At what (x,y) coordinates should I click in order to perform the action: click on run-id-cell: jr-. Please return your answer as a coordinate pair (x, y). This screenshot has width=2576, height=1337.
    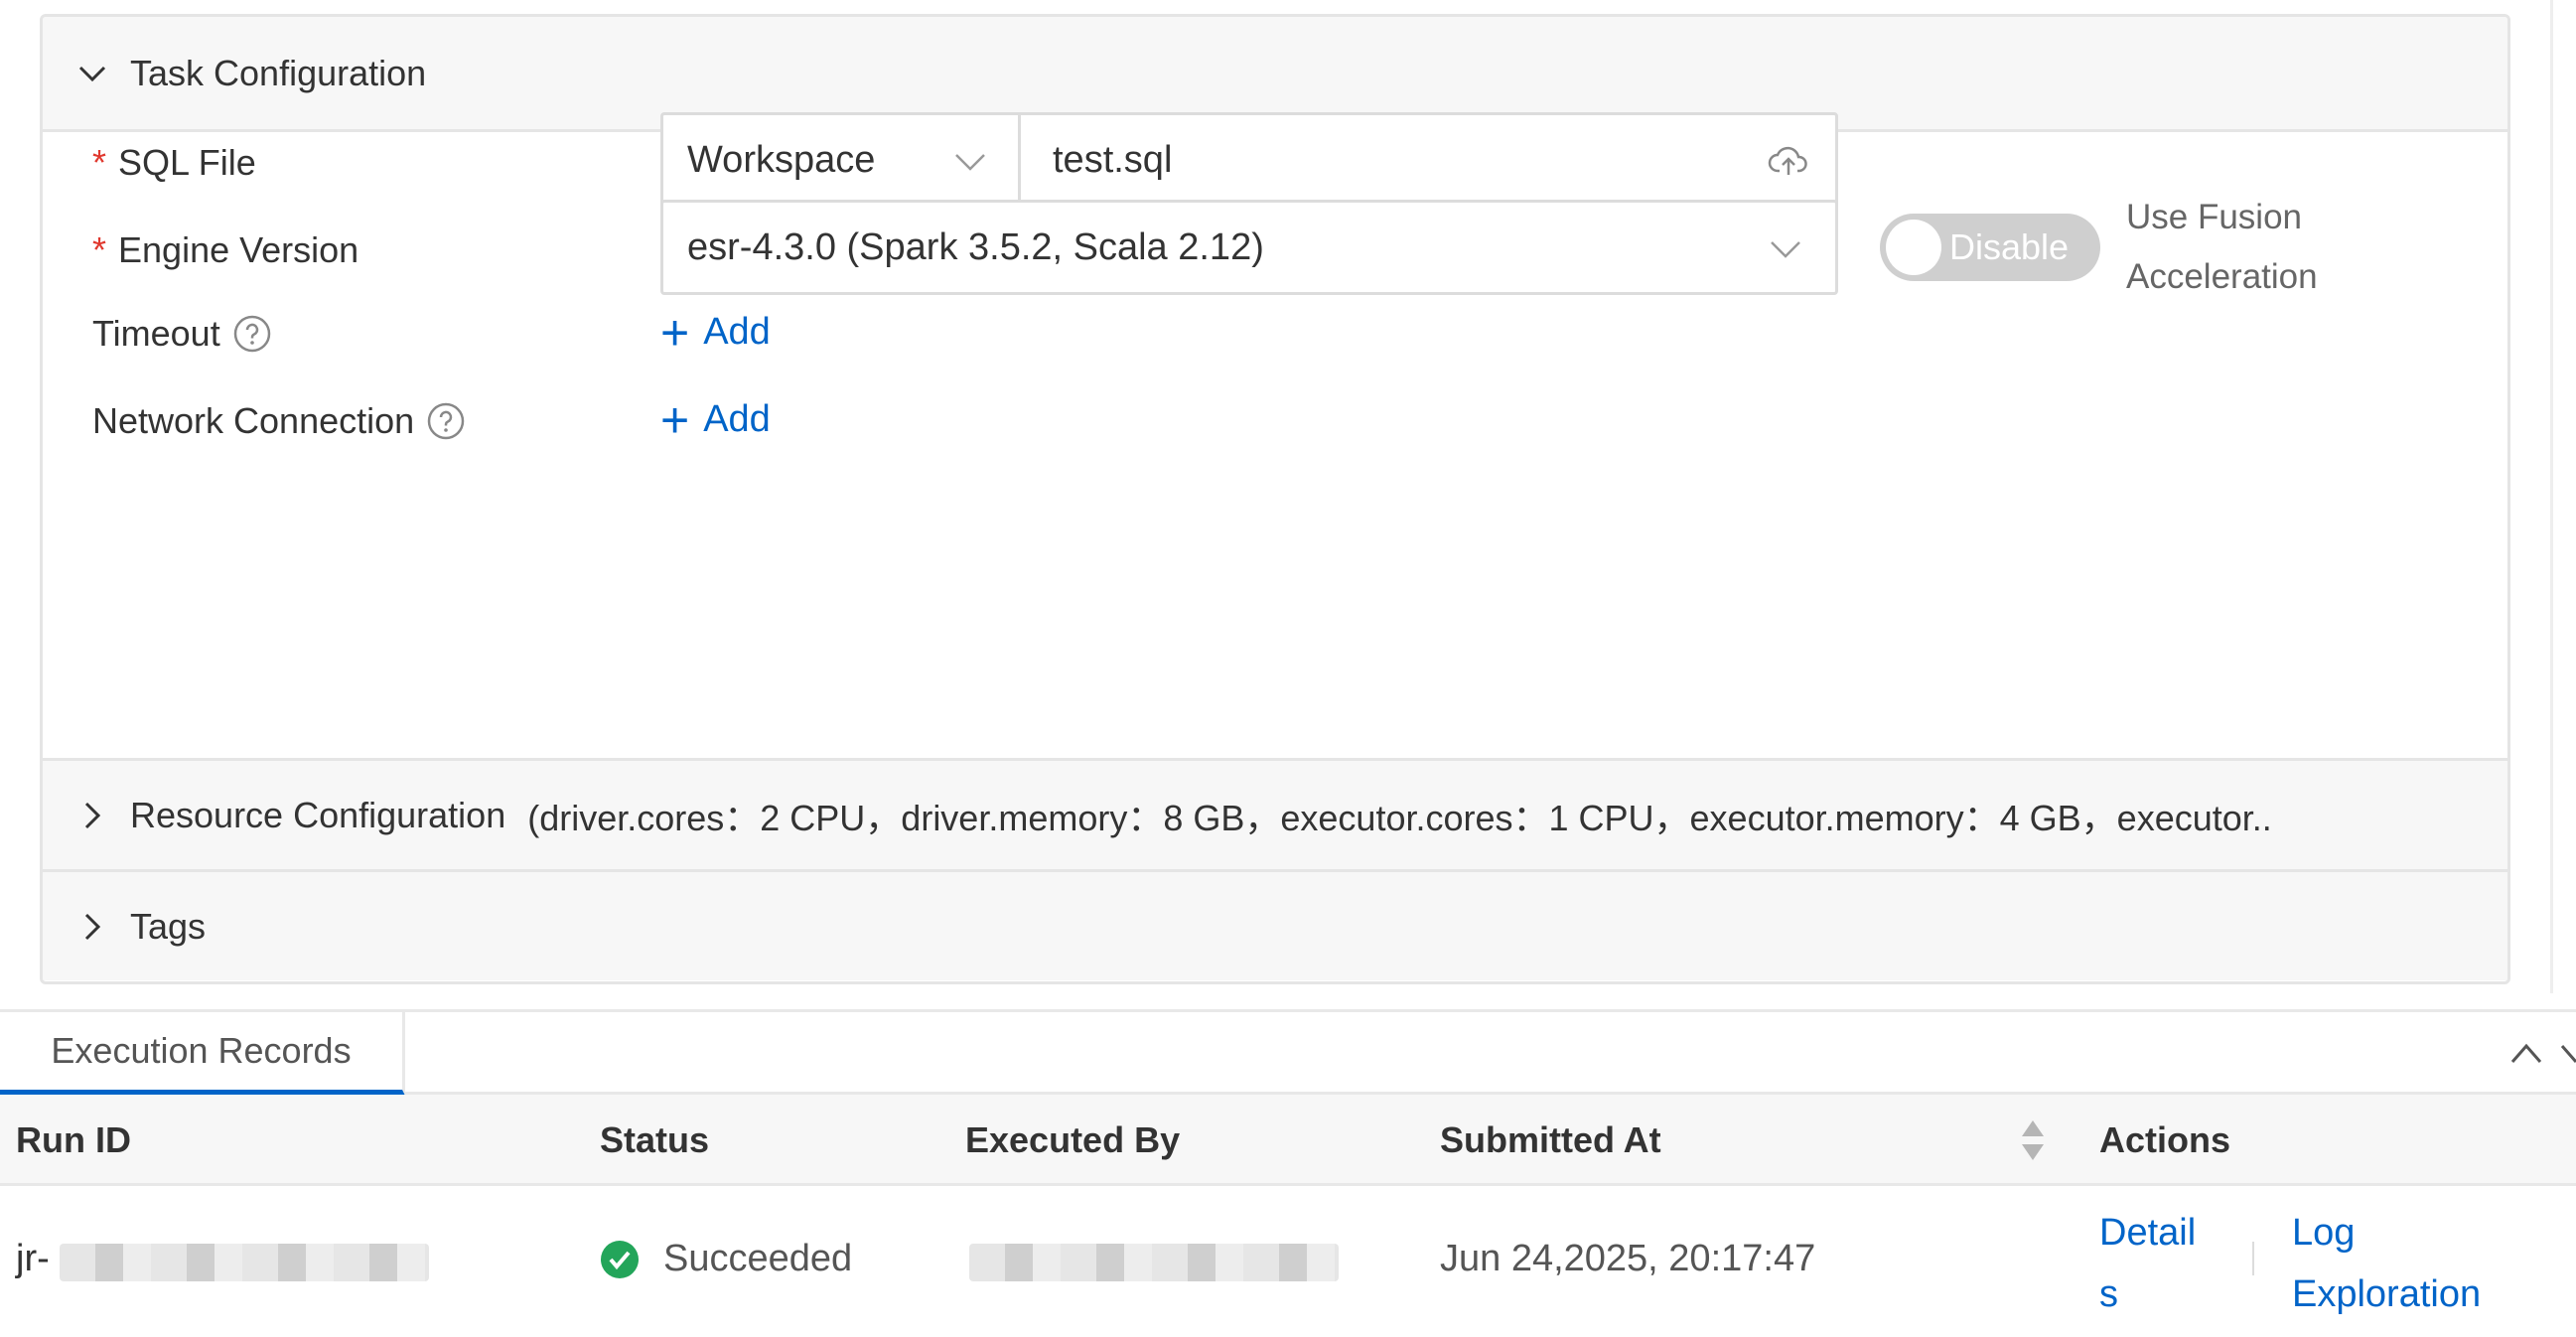
    Looking at the image, I should click on (33, 1259).